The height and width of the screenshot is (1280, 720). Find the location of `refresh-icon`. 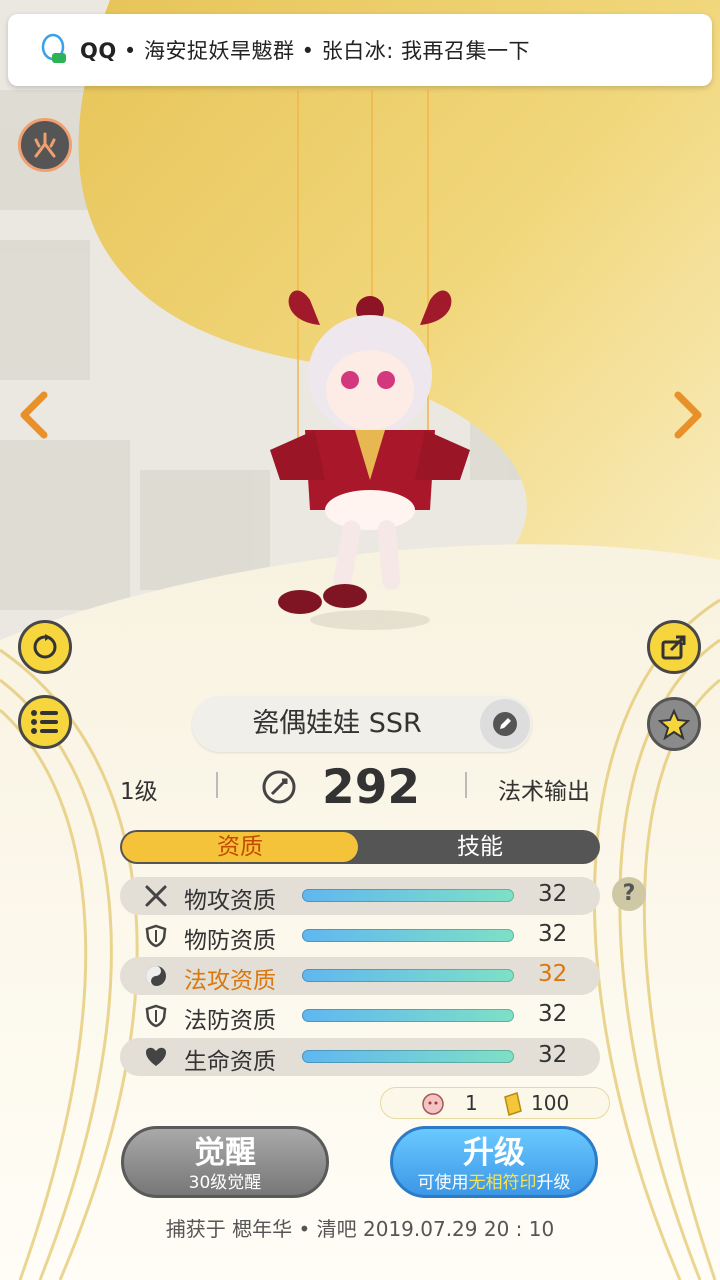

refresh-icon is located at coordinates (45, 646).